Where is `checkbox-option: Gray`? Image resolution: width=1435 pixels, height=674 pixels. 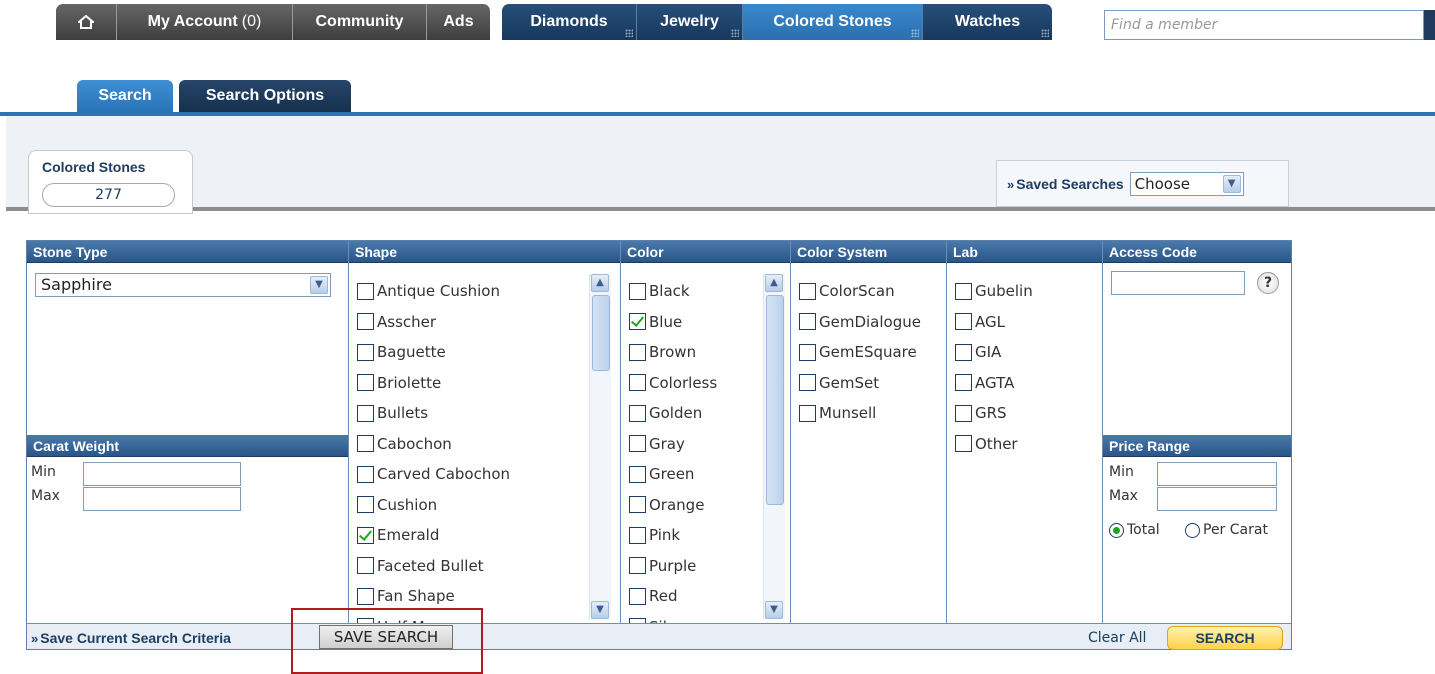
checkbox-option: Gray is located at coordinates (657, 444).